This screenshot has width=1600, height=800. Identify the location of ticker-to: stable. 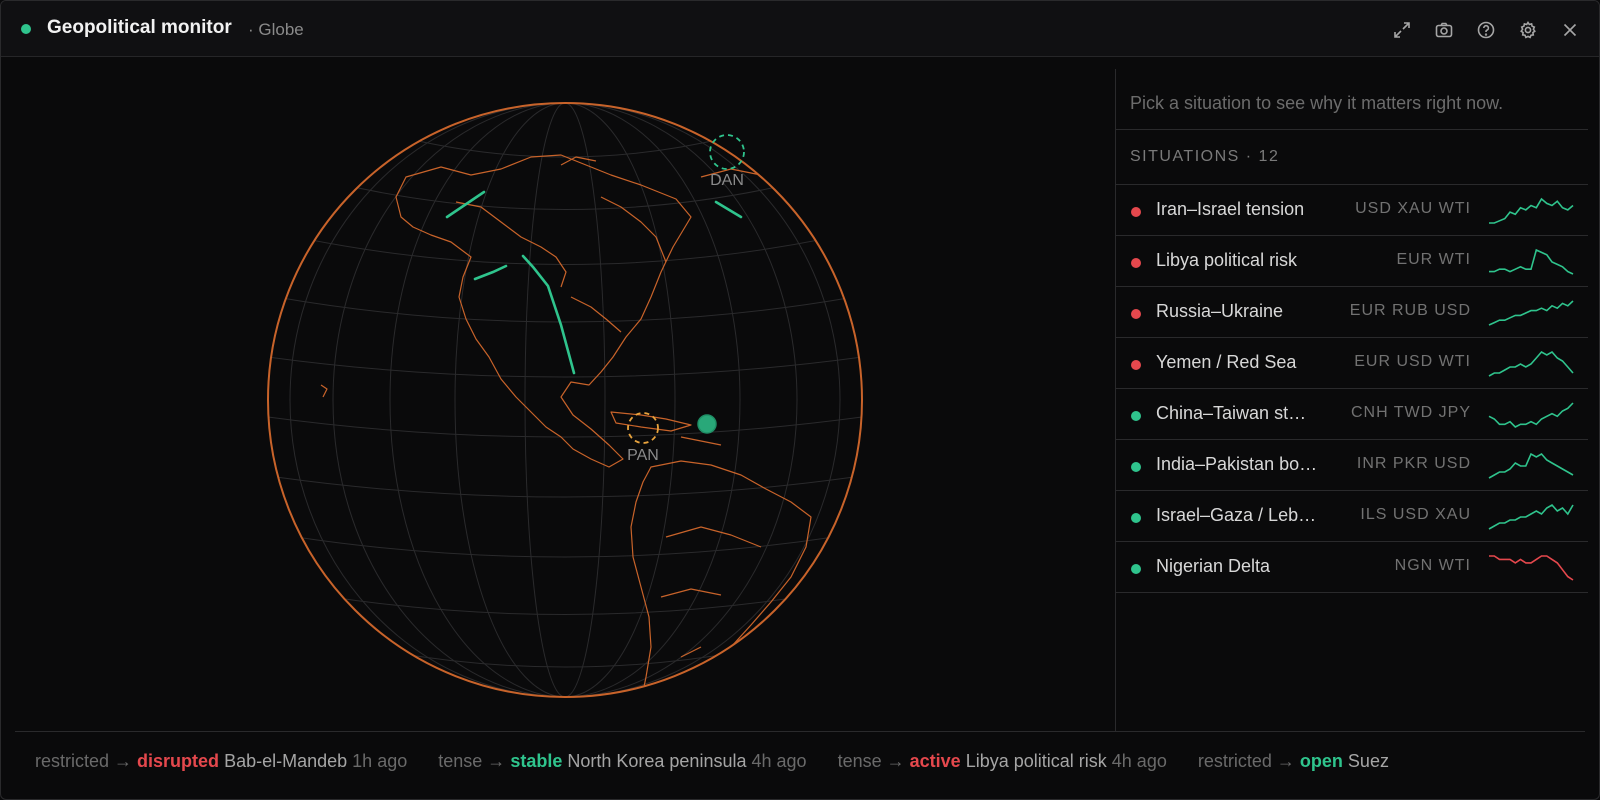
(536, 761).